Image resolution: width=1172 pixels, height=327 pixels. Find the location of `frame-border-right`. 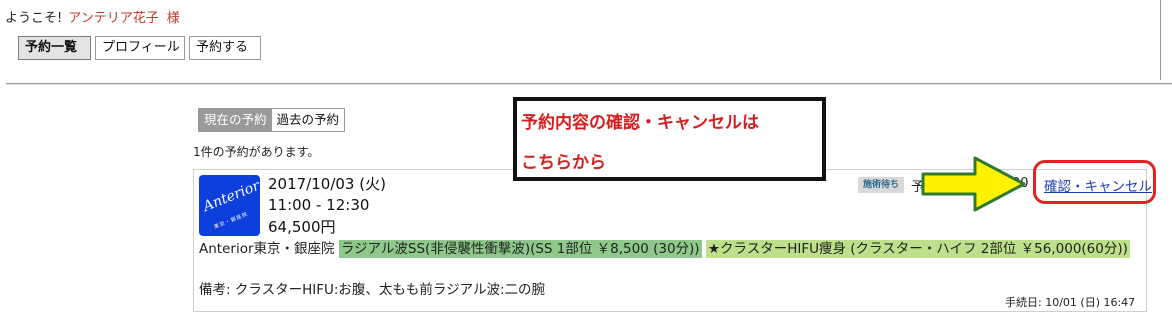

frame-border-right is located at coordinates (1160, 40).